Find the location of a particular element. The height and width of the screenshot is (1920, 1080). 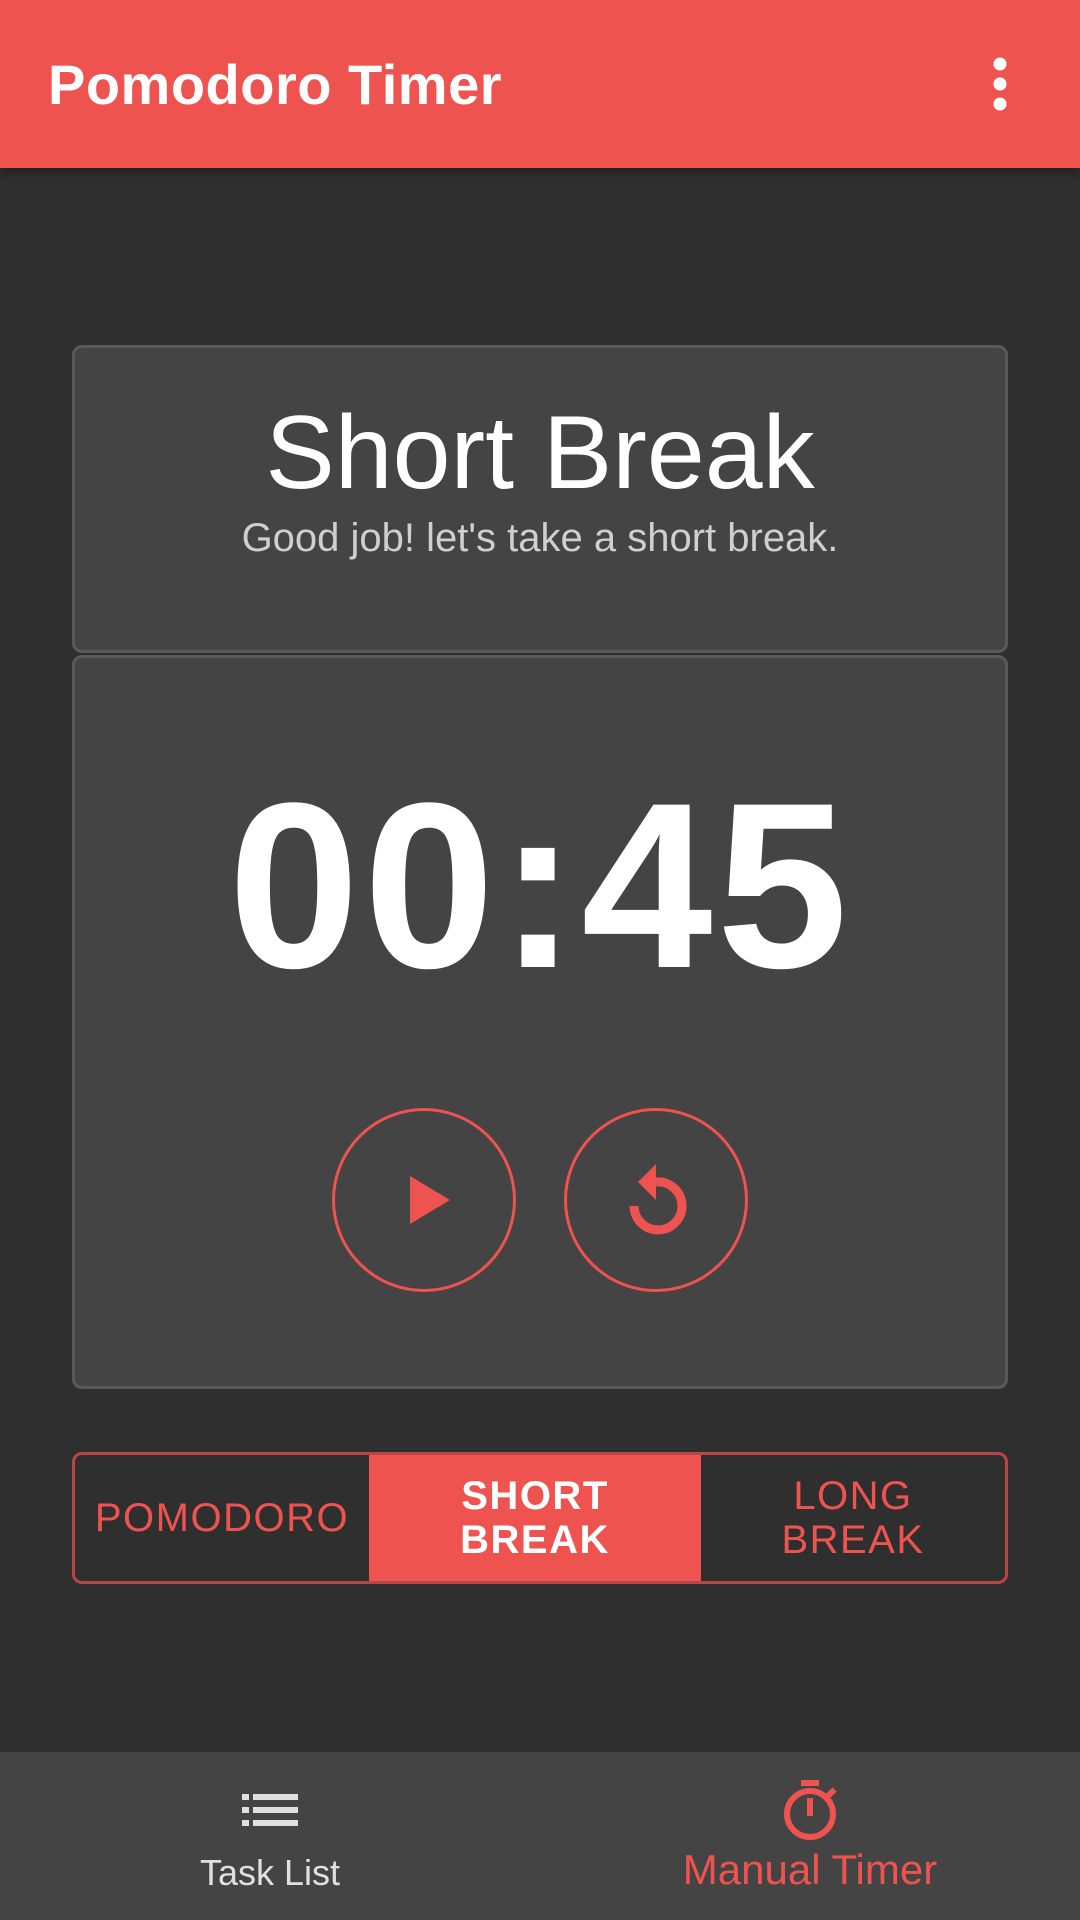

mode-long-break-button: LONG BREAK is located at coordinates (853, 1518).